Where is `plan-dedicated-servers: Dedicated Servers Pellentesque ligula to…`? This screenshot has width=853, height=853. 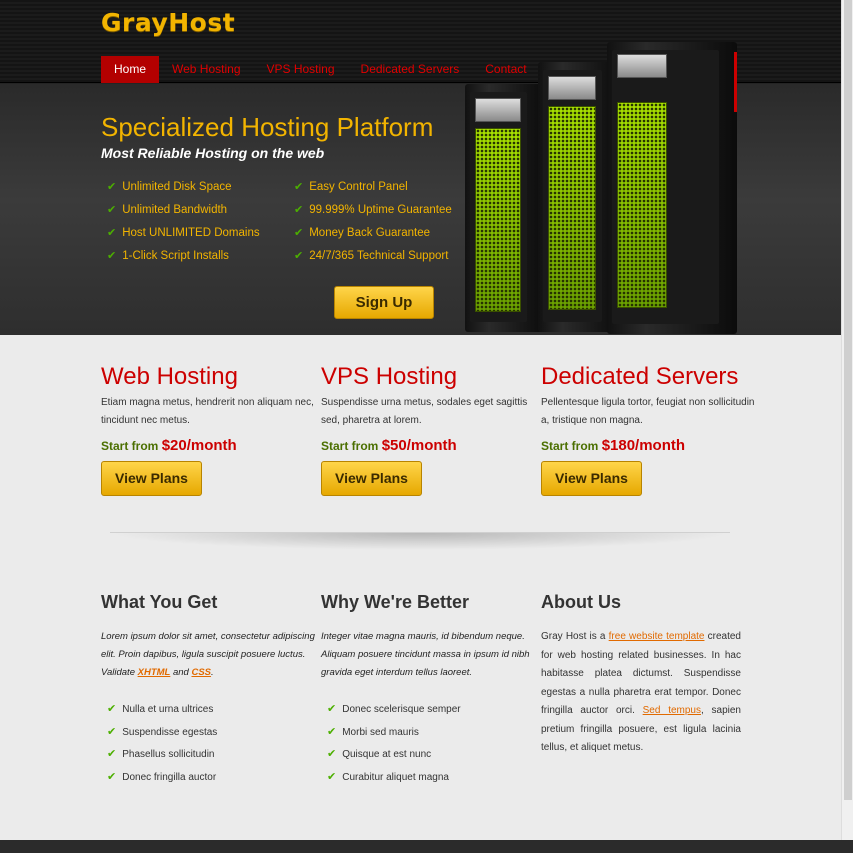 plan-dedicated-servers: Dedicated Servers Pellentesque ligula to… is located at coordinates (651, 429).